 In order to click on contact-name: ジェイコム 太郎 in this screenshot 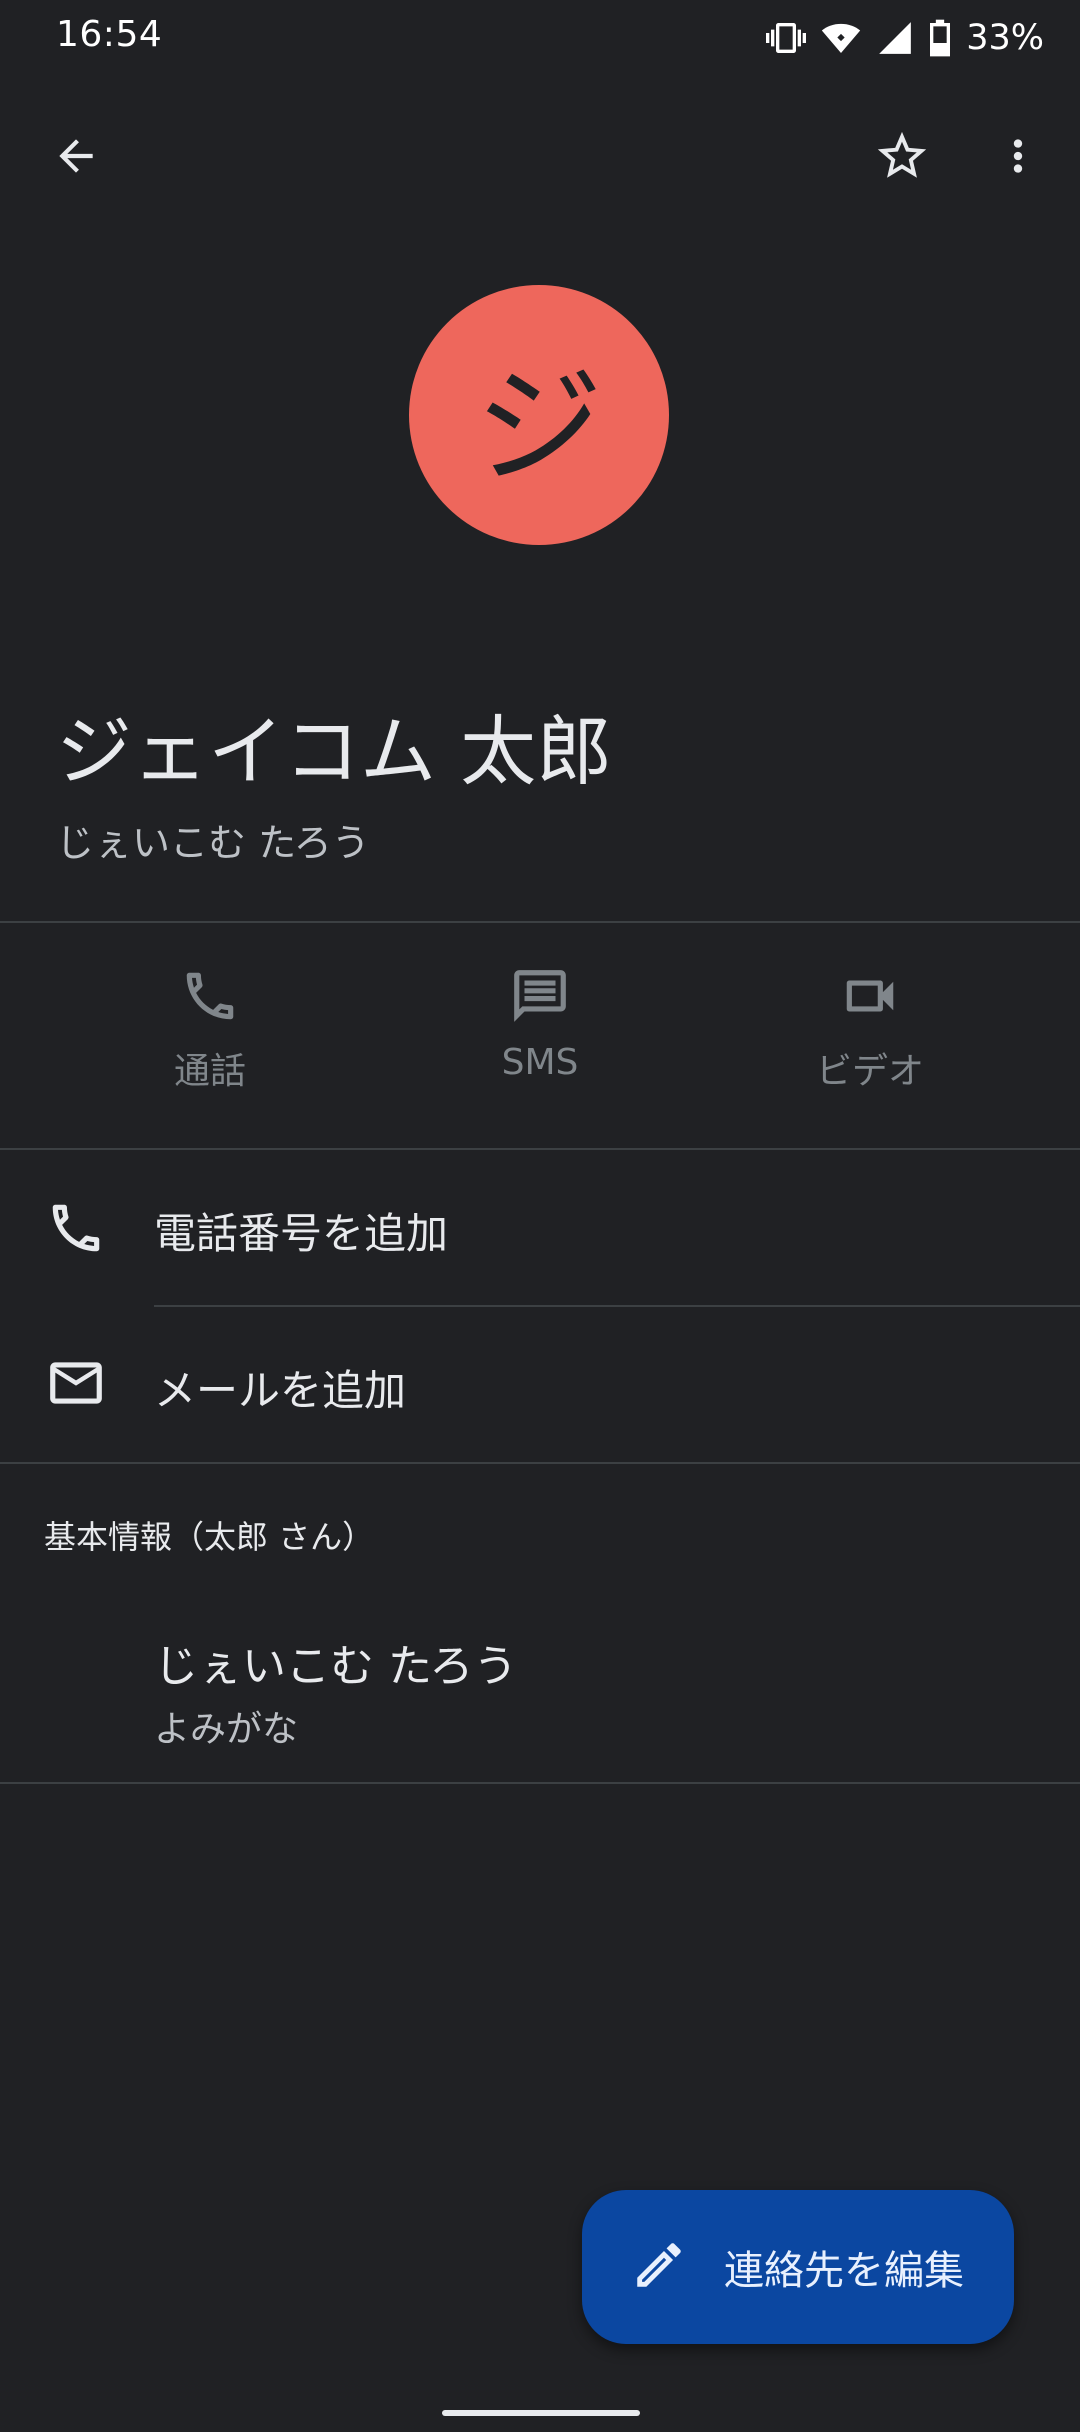, I will do `click(334, 751)`.